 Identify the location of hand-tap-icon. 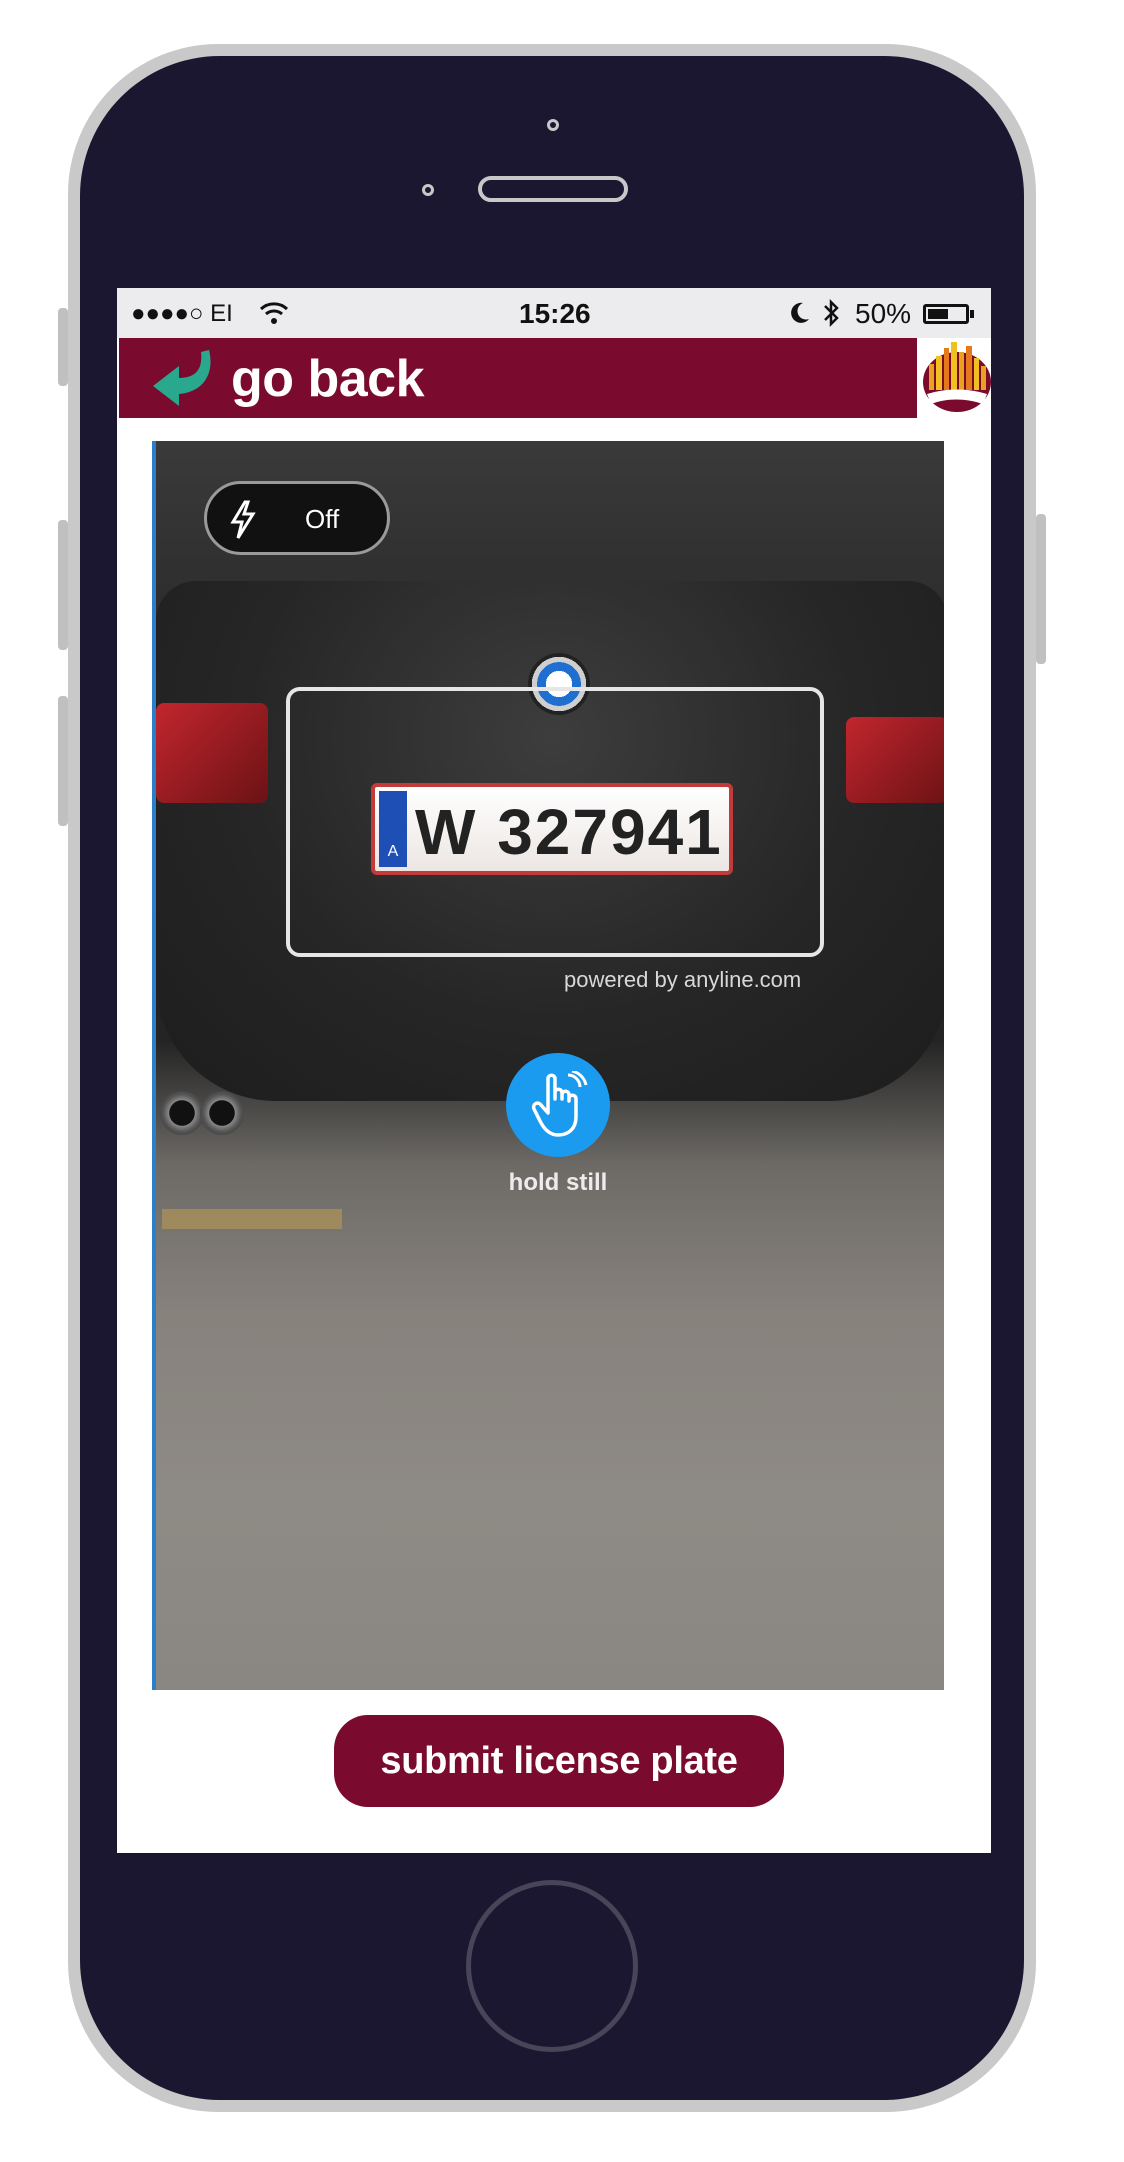
(559, 1104).